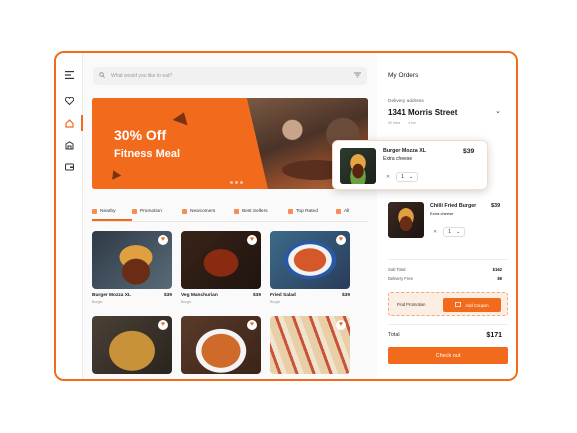 Image resolution: width=577 pixels, height=433 pixels. What do you see at coordinates (69, 216) in the screenshot?
I see `sidebar` at bounding box center [69, 216].